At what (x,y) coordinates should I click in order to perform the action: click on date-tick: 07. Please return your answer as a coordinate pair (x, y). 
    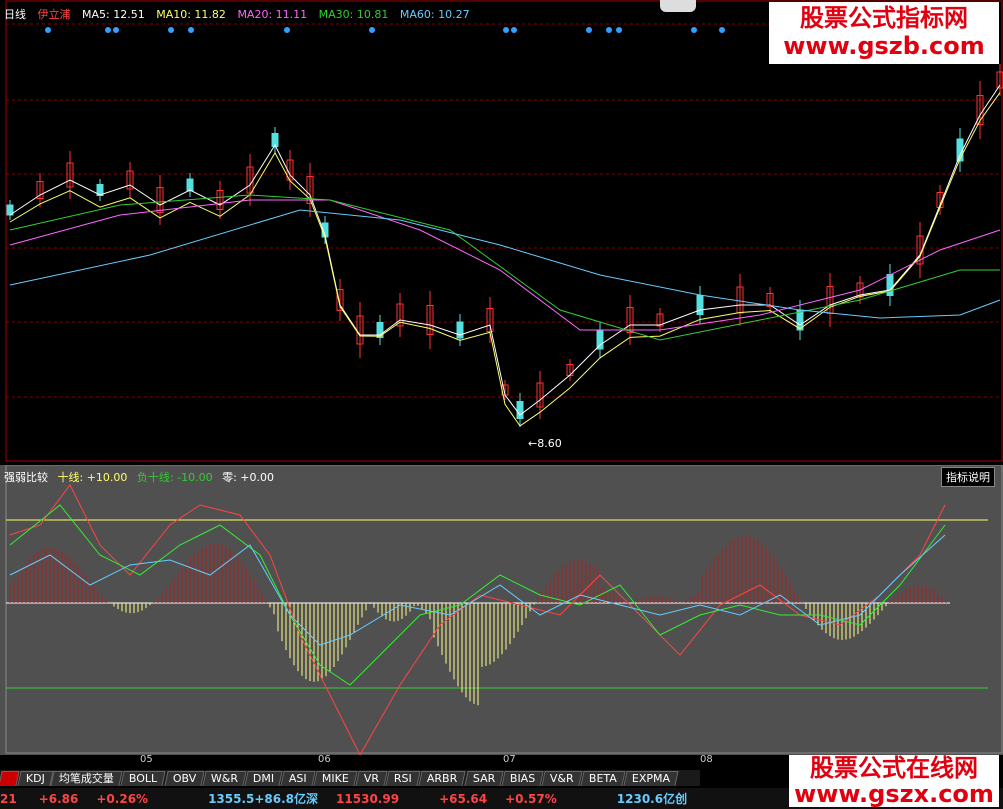
    Looking at the image, I should click on (509, 759).